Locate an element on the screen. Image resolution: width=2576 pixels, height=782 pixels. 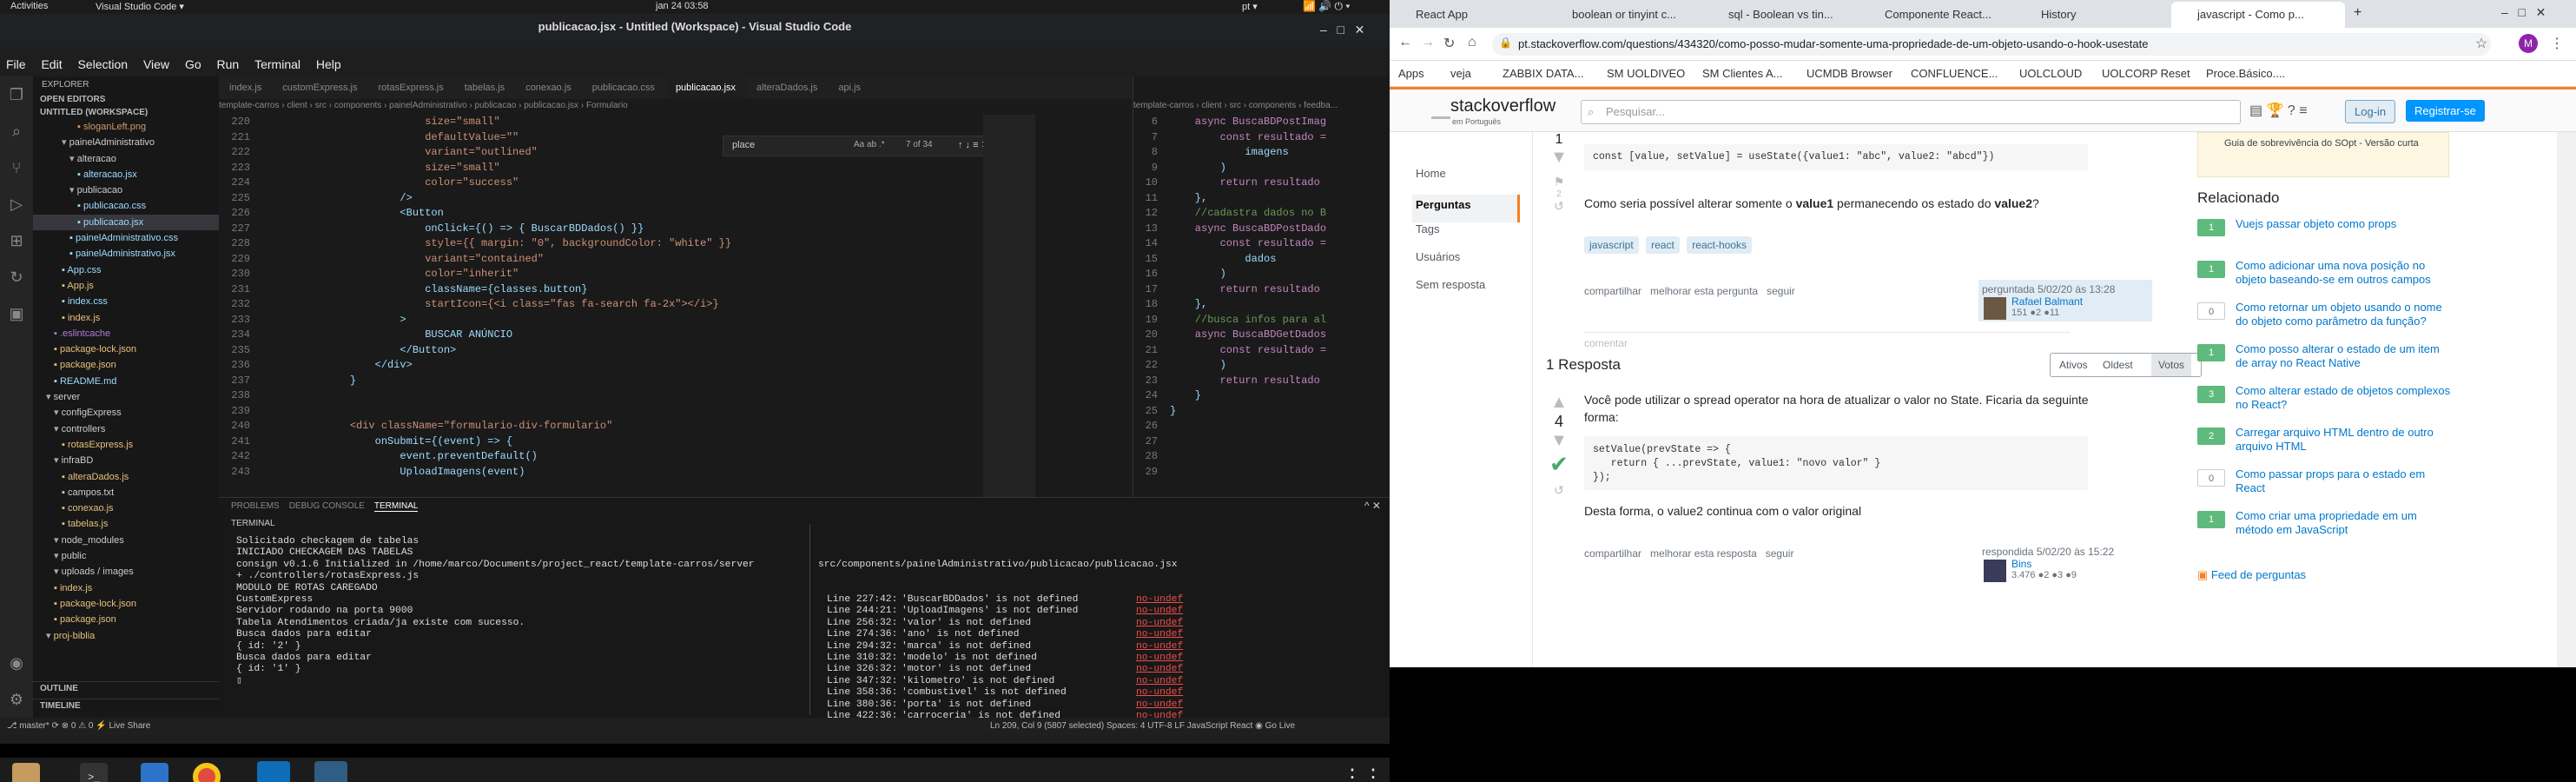
tree-item: ▪ tabelas.js is located at coordinates (126, 524).